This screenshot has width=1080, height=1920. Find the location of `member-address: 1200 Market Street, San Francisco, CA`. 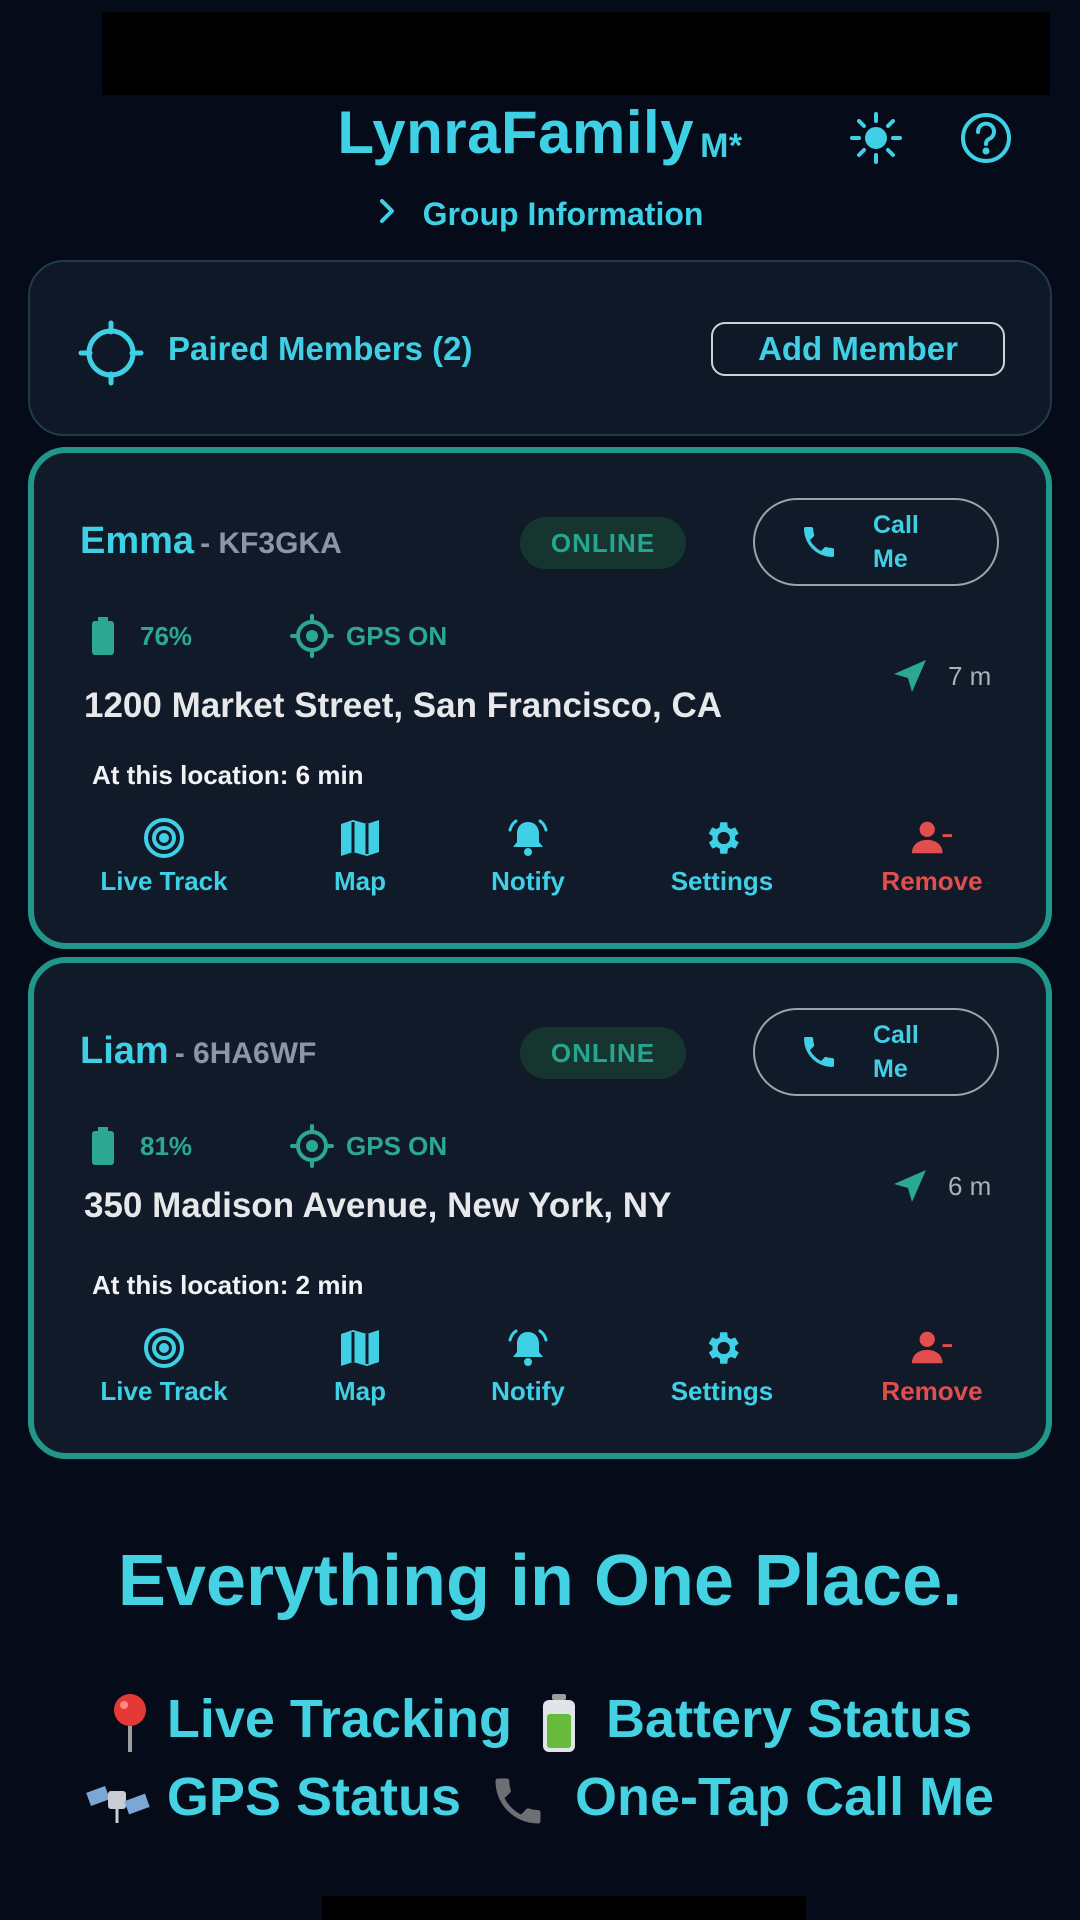

member-address: 1200 Market Street, San Francisco, CA is located at coordinates (403, 705).